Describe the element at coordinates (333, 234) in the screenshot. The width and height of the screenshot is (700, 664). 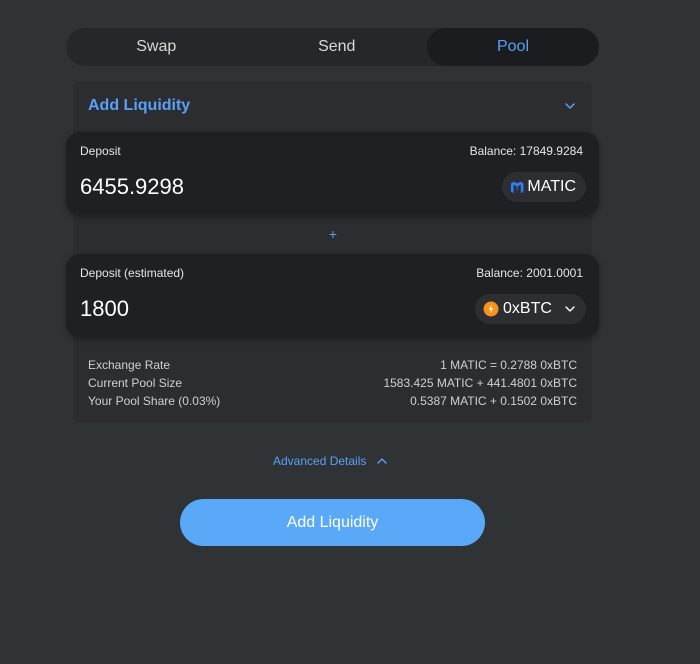
I see `plus-icon: +` at that location.